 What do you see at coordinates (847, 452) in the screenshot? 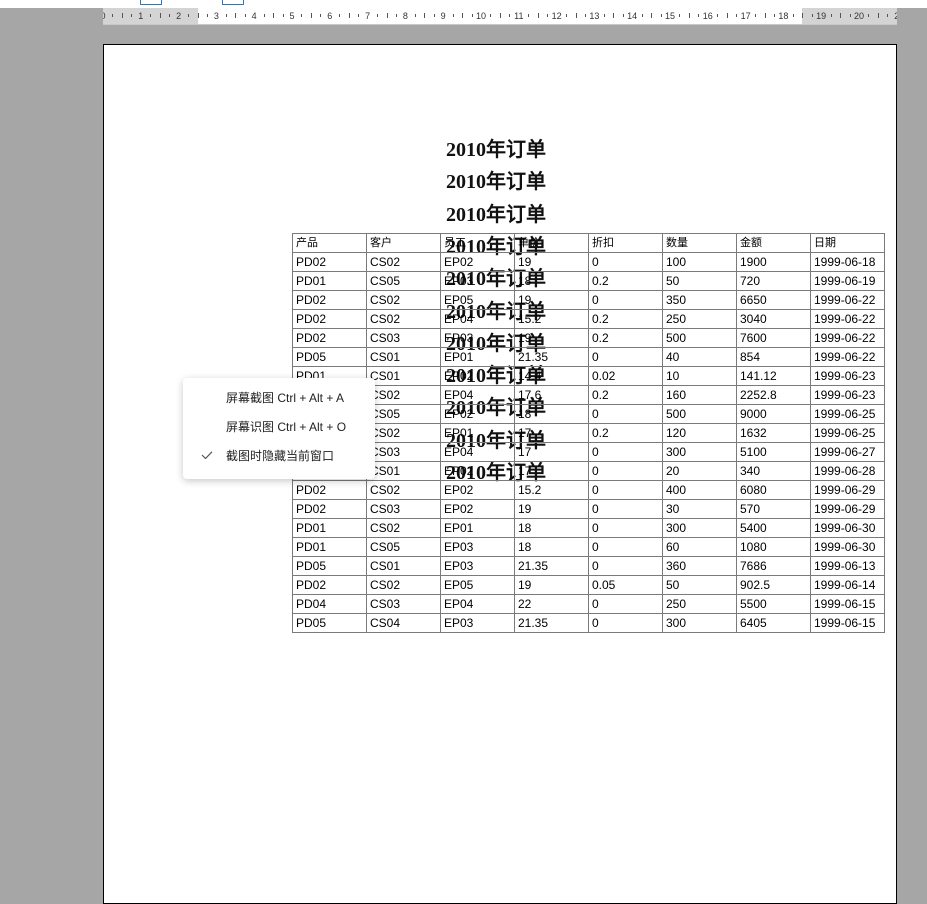
I see `table-cell: 1999-06-27` at bounding box center [847, 452].